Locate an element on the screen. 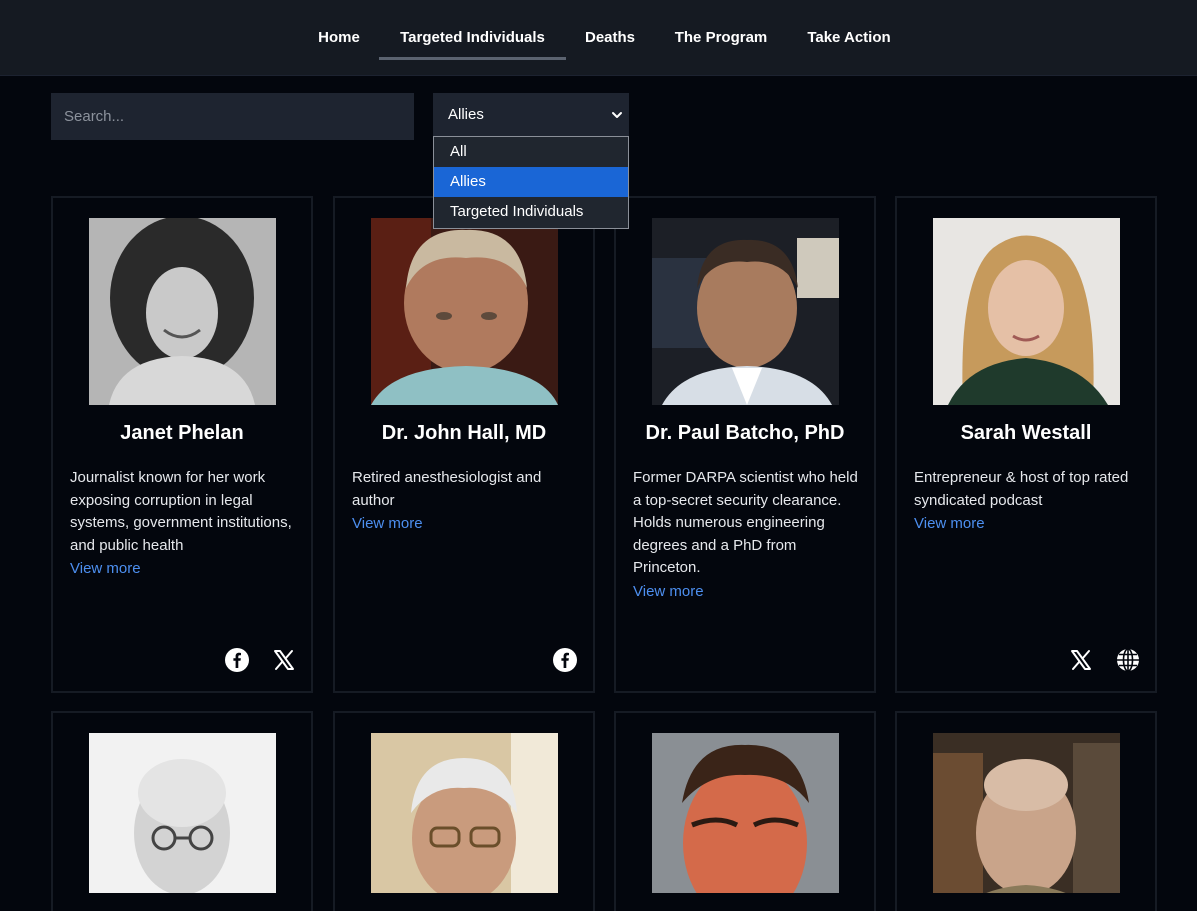 The height and width of the screenshot is (911, 1197). nav-the-program: The Program is located at coordinates (721, 37).